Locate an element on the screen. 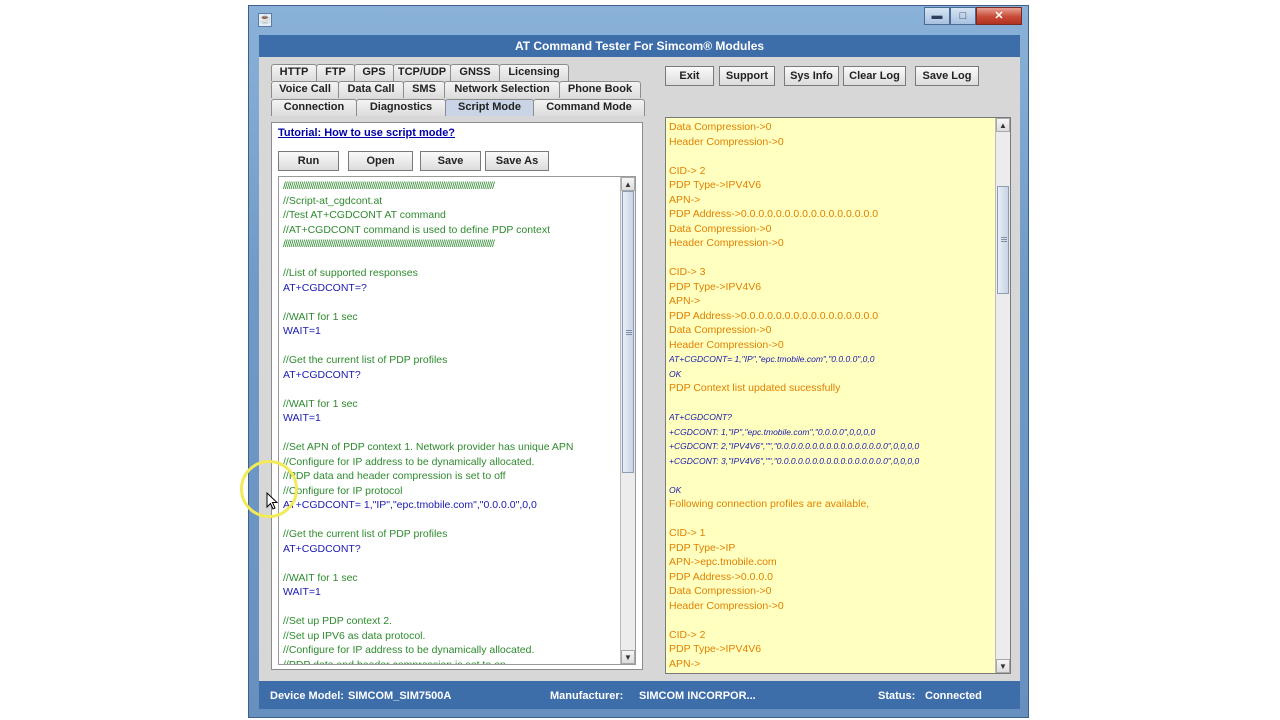 This screenshot has width=1280, height=720. exit-button: Exit is located at coordinates (689, 76).